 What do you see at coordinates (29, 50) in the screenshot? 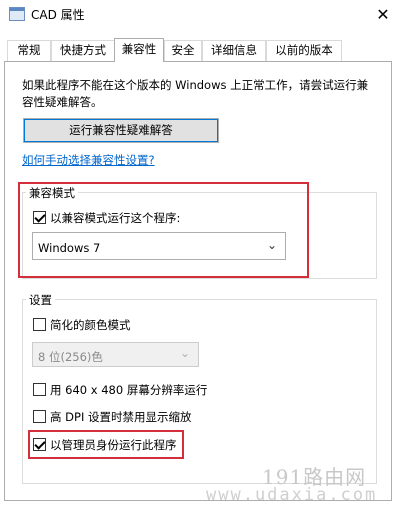
I see `tab-general: 常规` at bounding box center [29, 50].